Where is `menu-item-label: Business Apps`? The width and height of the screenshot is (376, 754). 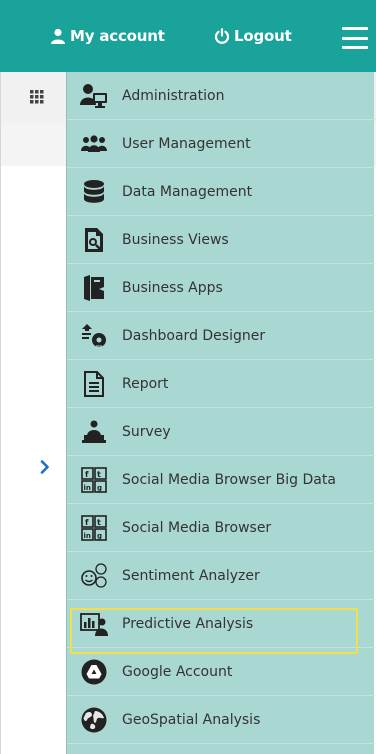 menu-item-label: Business Apps is located at coordinates (172, 287).